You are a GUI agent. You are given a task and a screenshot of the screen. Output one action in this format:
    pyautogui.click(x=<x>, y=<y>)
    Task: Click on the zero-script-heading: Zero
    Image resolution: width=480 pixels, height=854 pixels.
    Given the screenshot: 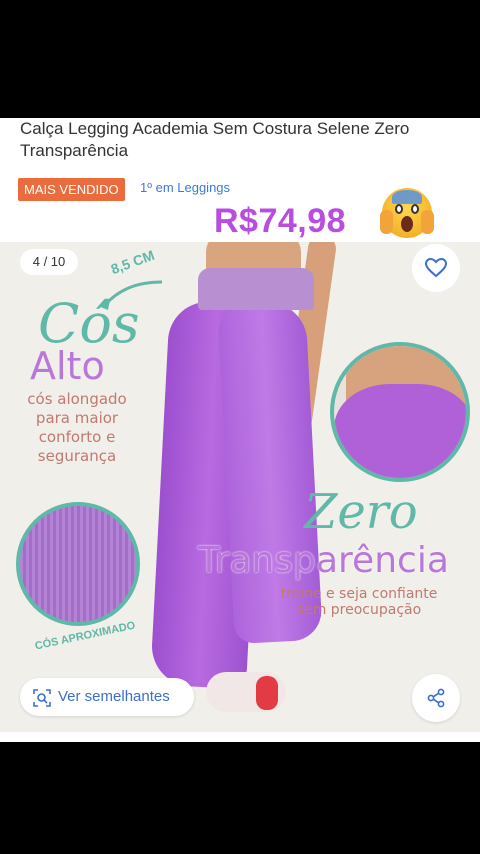 What is the action you would take?
    pyautogui.click(x=361, y=512)
    